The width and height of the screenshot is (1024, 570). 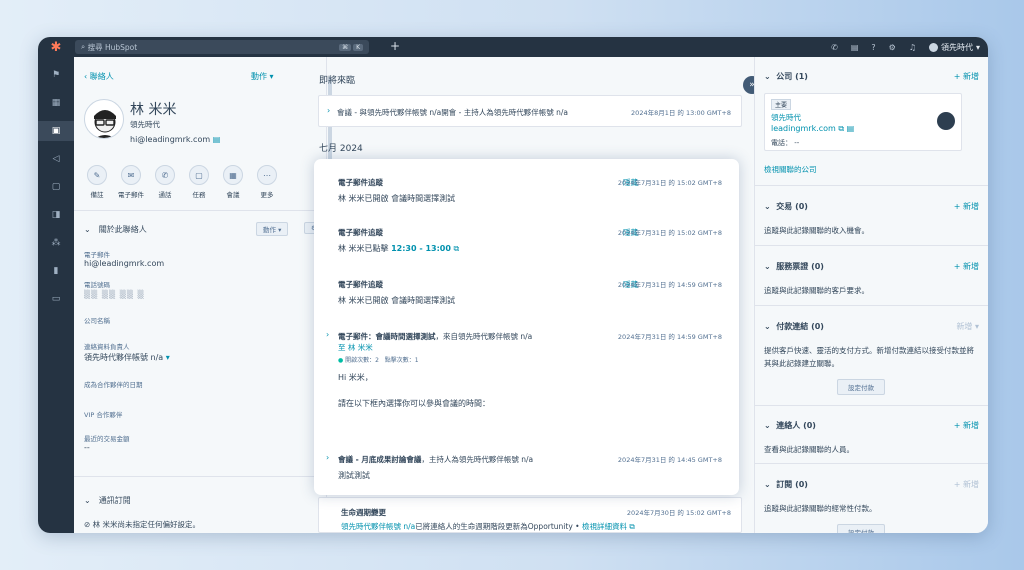 I want to click on reports-icon: ▮, so click(x=56, y=271).